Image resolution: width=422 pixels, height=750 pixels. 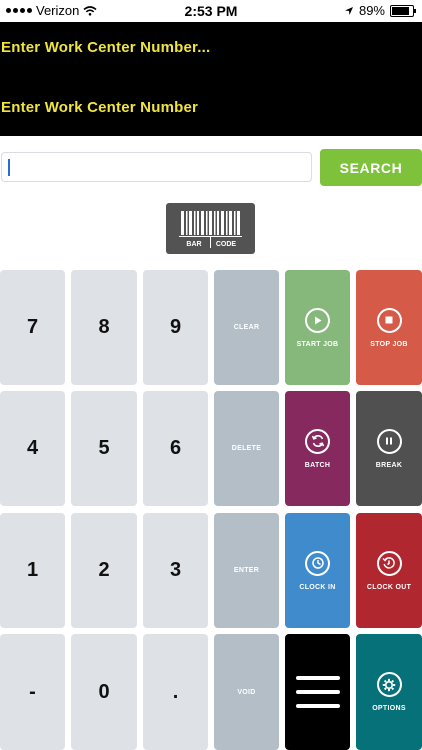 I want to click on refresh-icon, so click(x=317, y=441).